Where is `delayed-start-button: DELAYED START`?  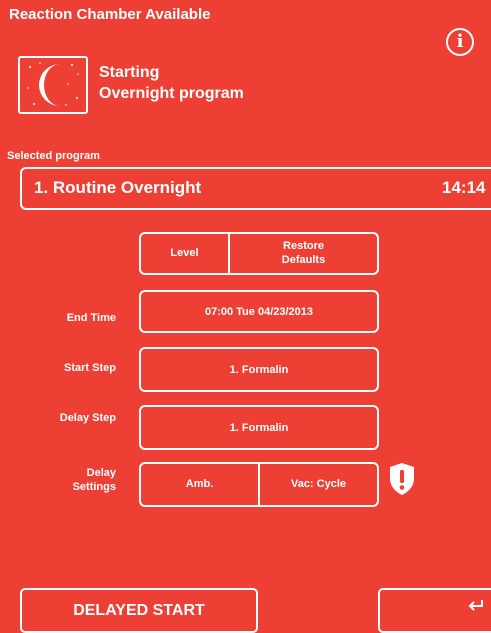
delayed-start-button: DELAYED START is located at coordinates (139, 610).